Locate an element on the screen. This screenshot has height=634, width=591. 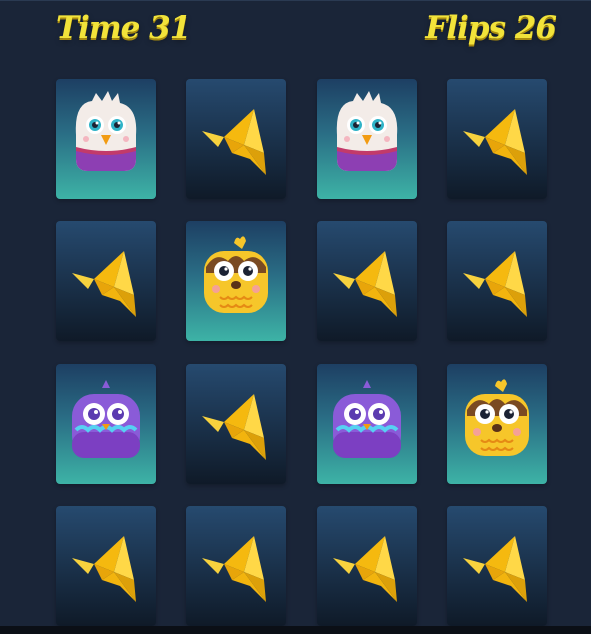
time-counter: Time 31 is located at coordinates (123, 28).